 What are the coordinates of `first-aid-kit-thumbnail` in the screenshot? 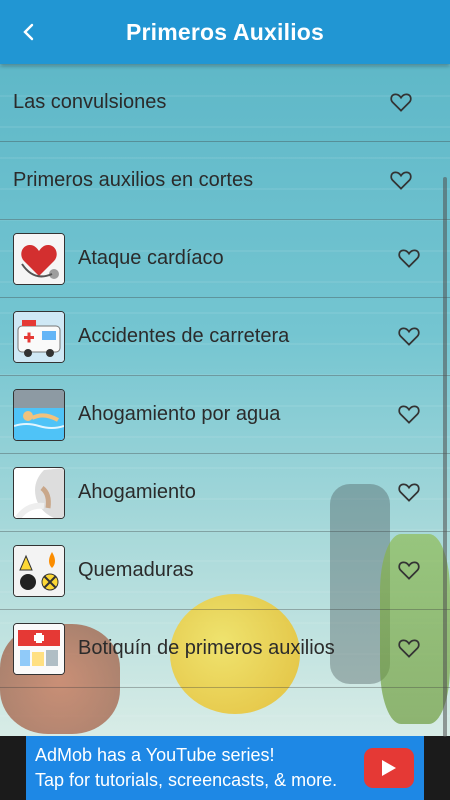 It's located at (39, 648).